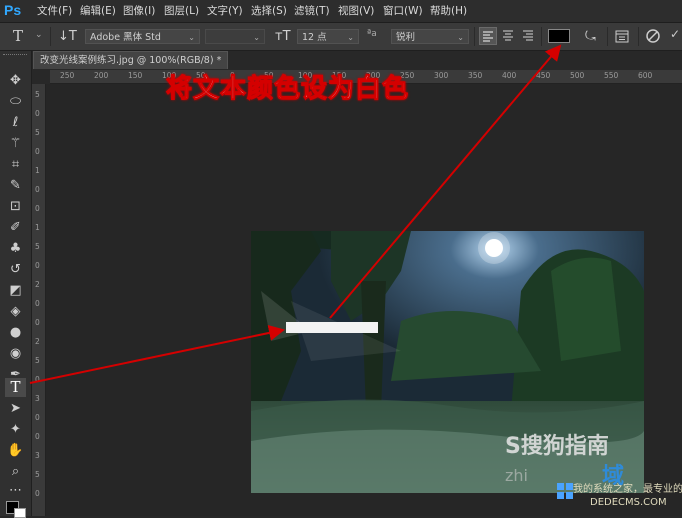 The image size is (682, 518). Describe the element at coordinates (565, 491) in the screenshot. I see `windows-logo-icon` at that location.